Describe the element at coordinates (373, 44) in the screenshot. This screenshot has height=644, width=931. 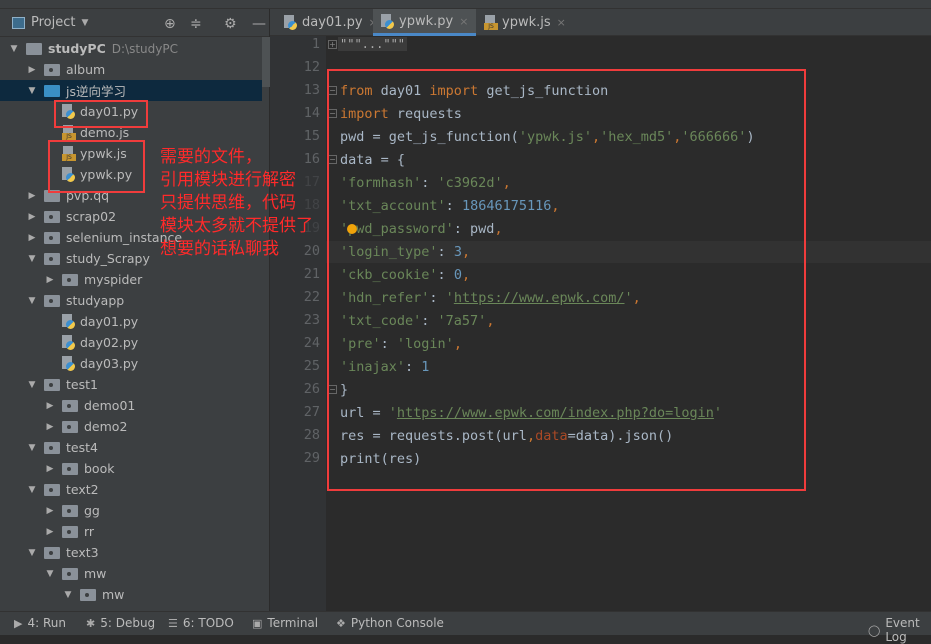
I see `collapsed-docstring: """..."""` at that location.